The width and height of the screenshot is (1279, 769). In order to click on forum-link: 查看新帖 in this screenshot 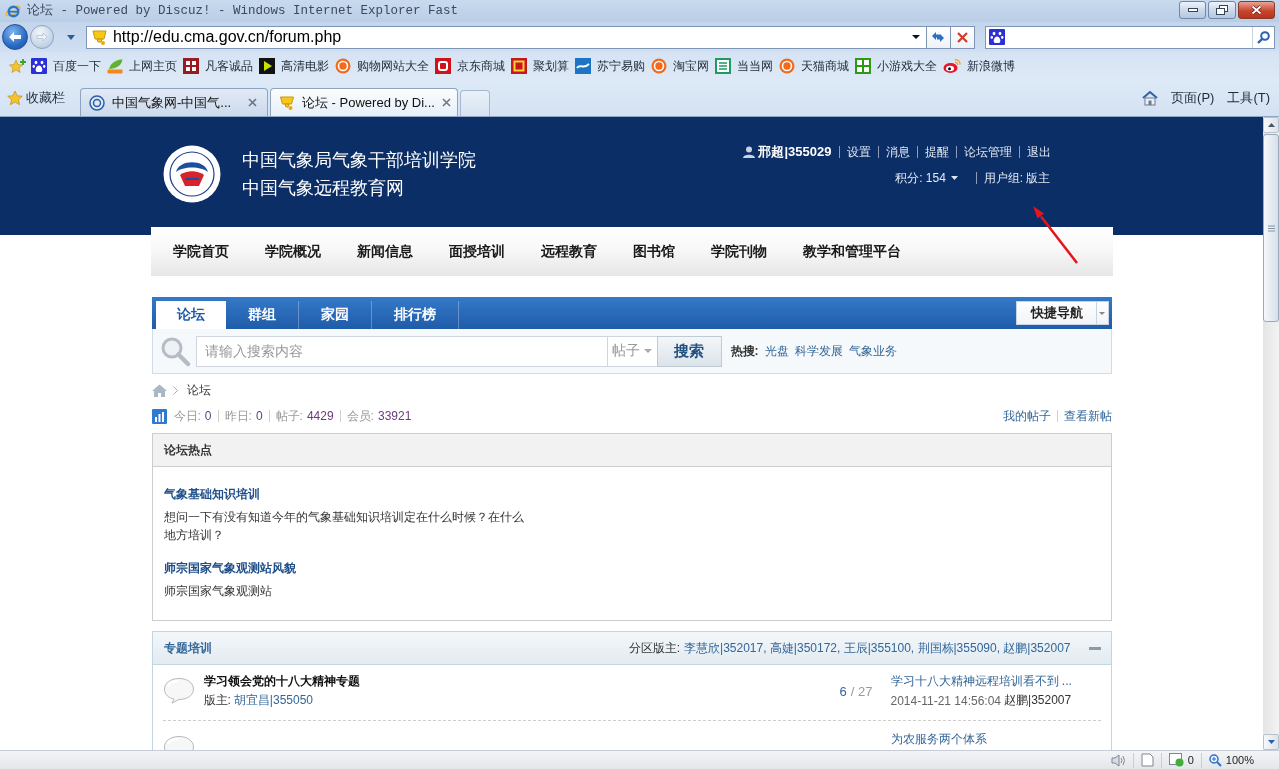, I will do `click(1087, 416)`.